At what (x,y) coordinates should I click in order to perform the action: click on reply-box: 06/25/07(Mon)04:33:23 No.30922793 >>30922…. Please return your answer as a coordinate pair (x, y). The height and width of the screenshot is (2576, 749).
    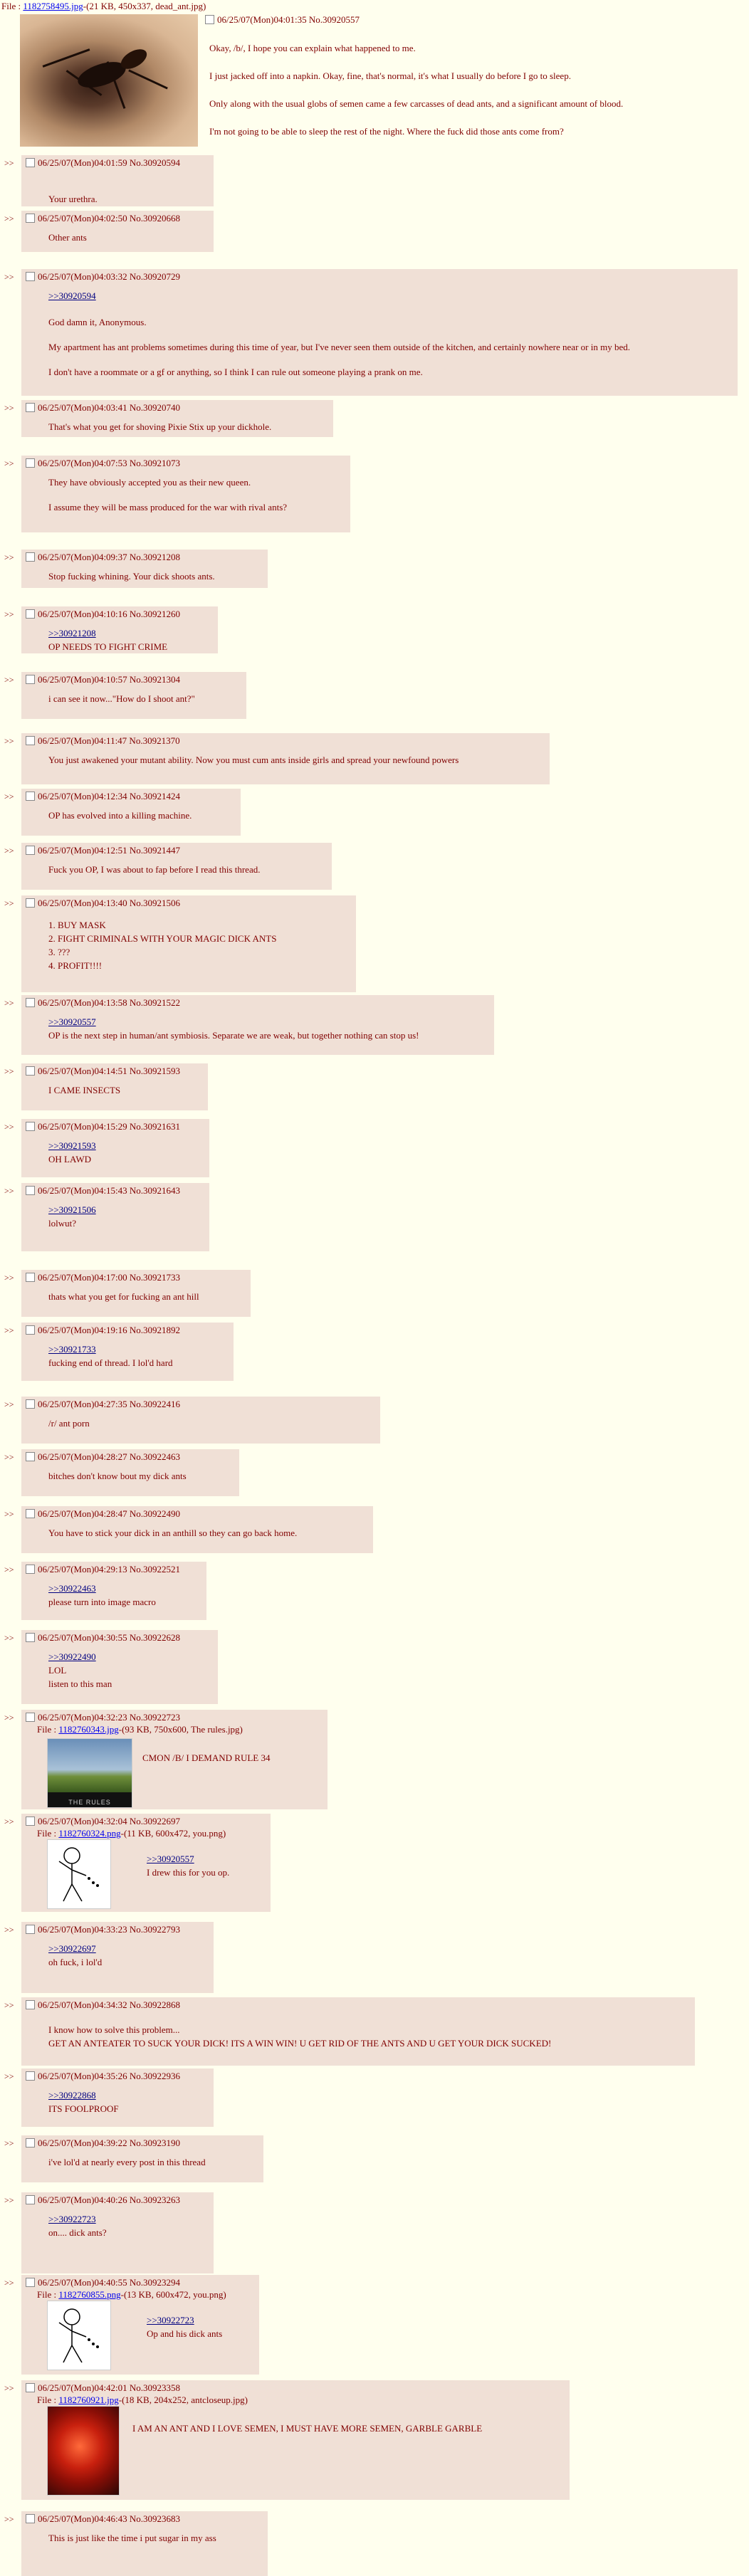
    Looking at the image, I should click on (117, 1957).